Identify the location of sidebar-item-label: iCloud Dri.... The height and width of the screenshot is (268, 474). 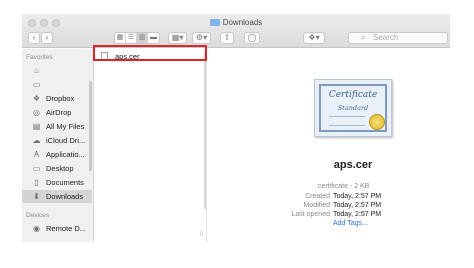
(66, 140).